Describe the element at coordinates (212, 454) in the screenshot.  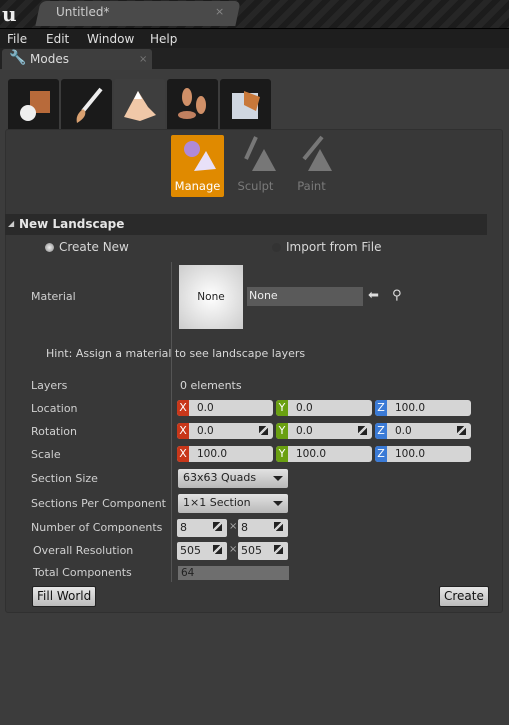
I see `scale-x-value: 100.0` at that location.